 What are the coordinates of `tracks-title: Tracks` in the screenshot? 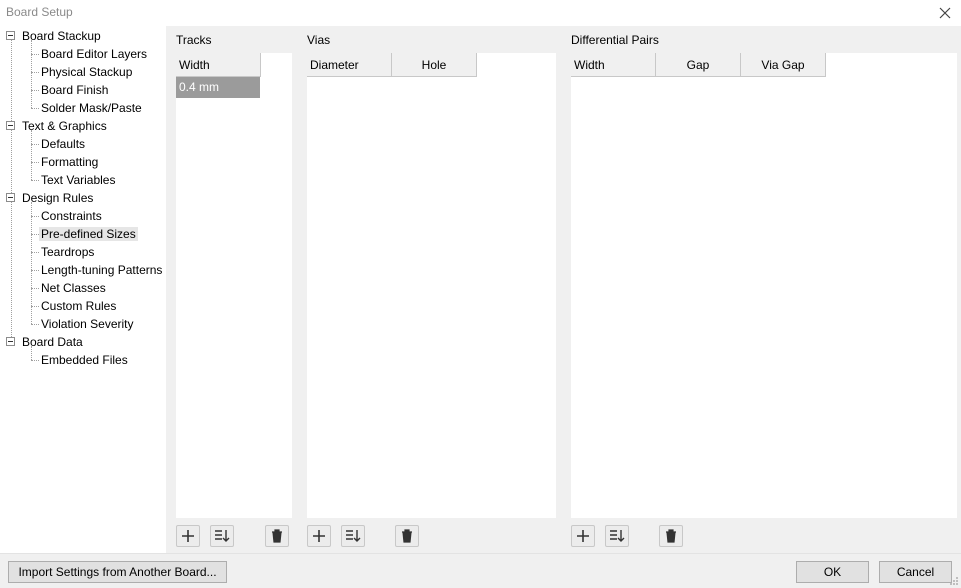 It's located at (194, 40).